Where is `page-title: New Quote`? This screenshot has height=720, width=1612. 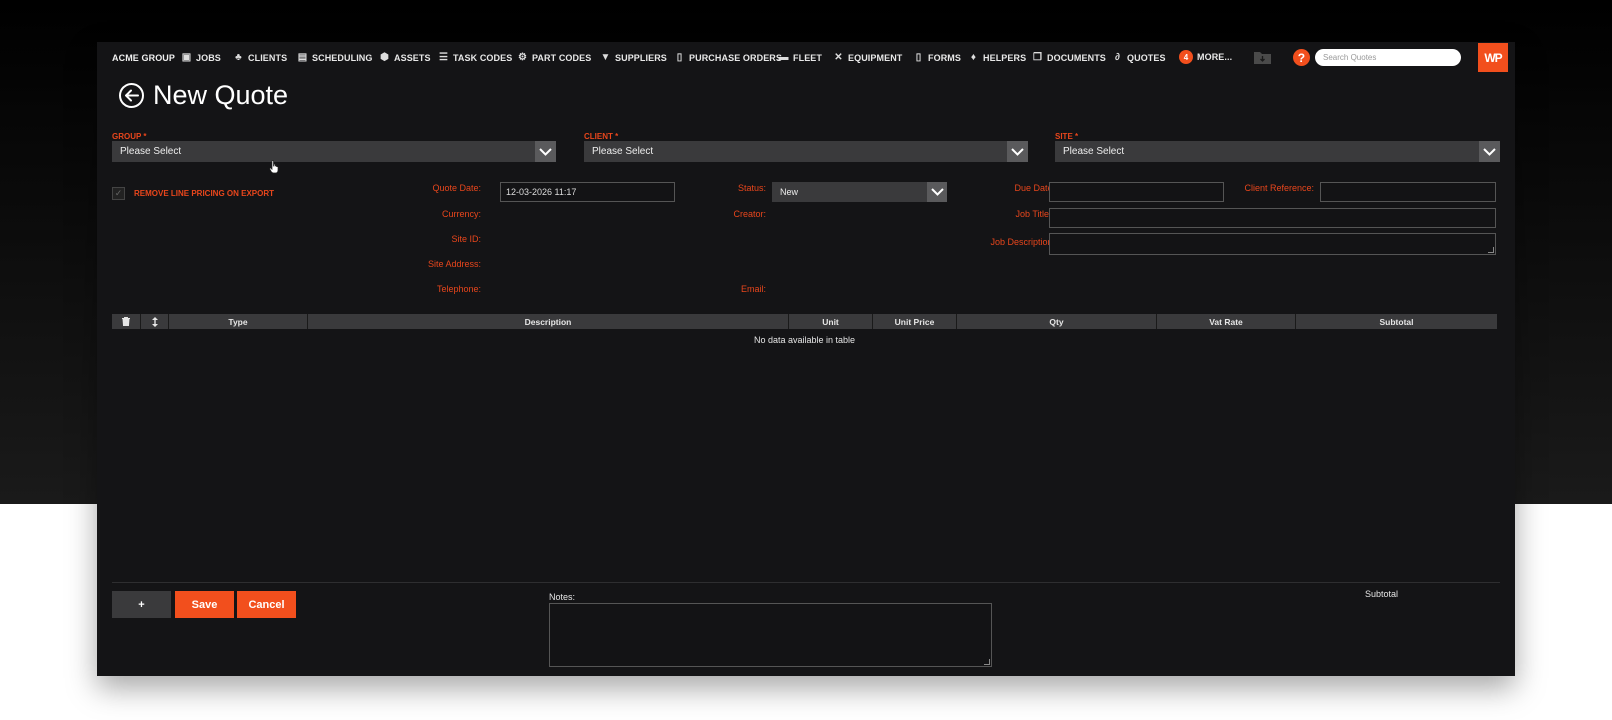 page-title: New Quote is located at coordinates (221, 95).